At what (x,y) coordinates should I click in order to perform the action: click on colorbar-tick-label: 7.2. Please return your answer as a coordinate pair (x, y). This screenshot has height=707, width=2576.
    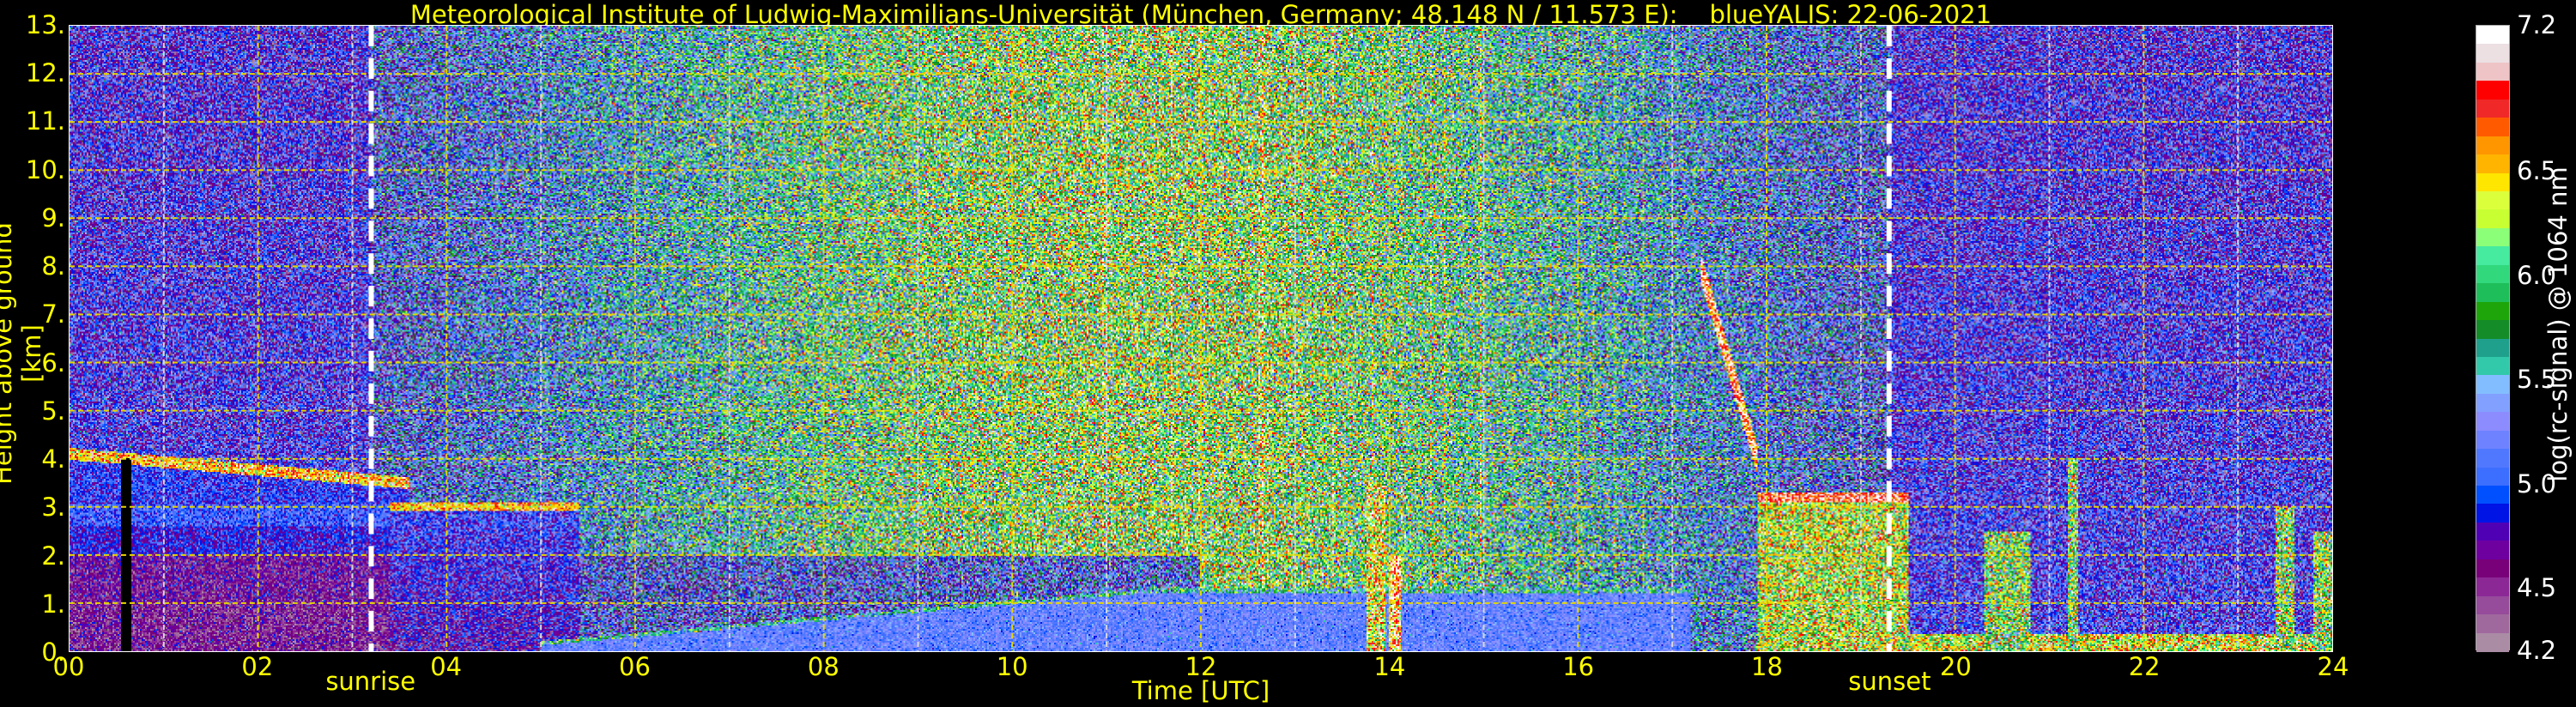
    Looking at the image, I should click on (2537, 24).